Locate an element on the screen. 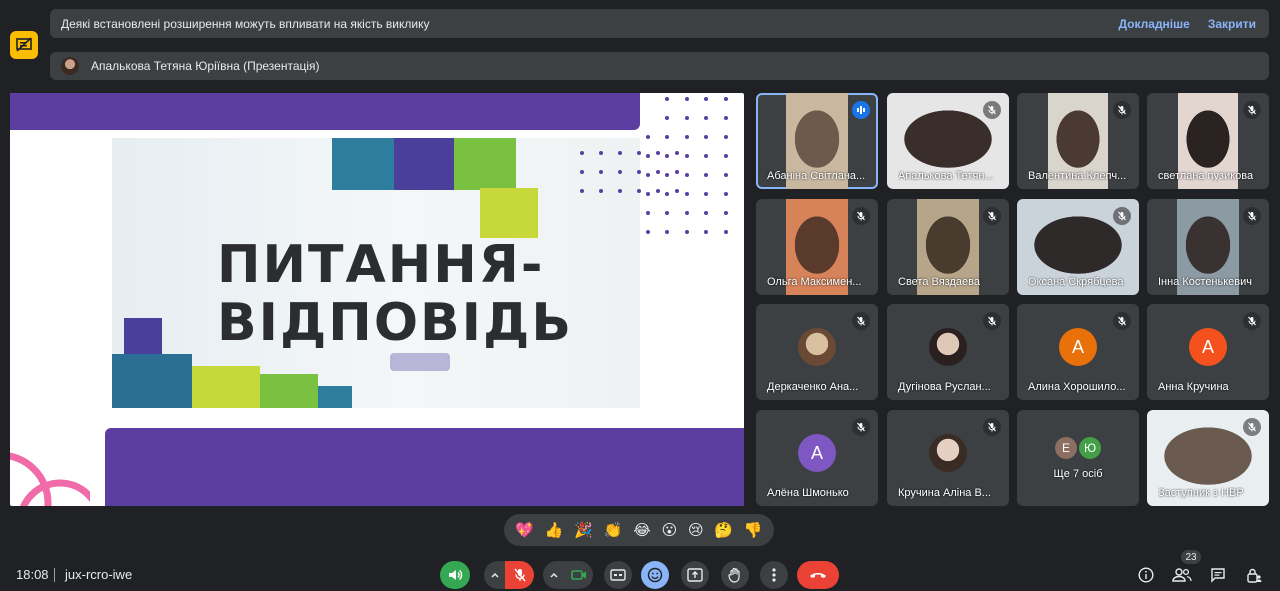  surprised-icon: 😮 is located at coordinates (670, 530).